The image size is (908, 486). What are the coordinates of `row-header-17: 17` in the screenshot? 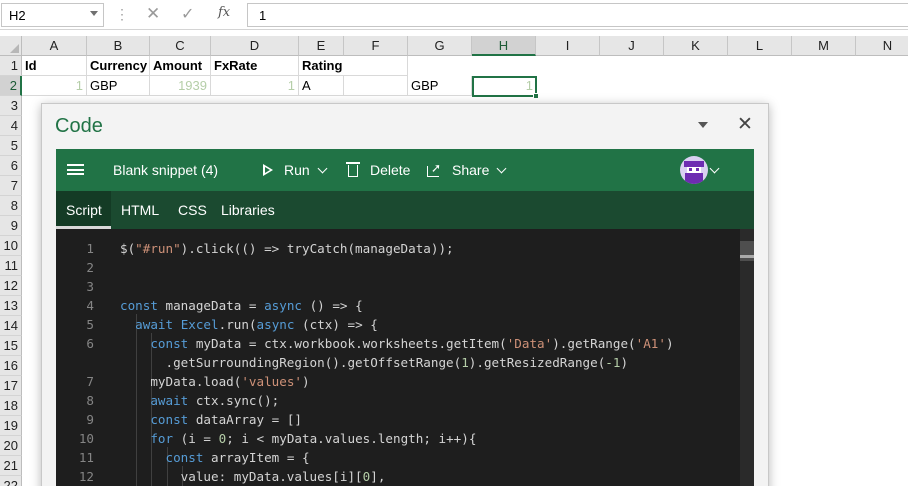 It's located at (11, 386).